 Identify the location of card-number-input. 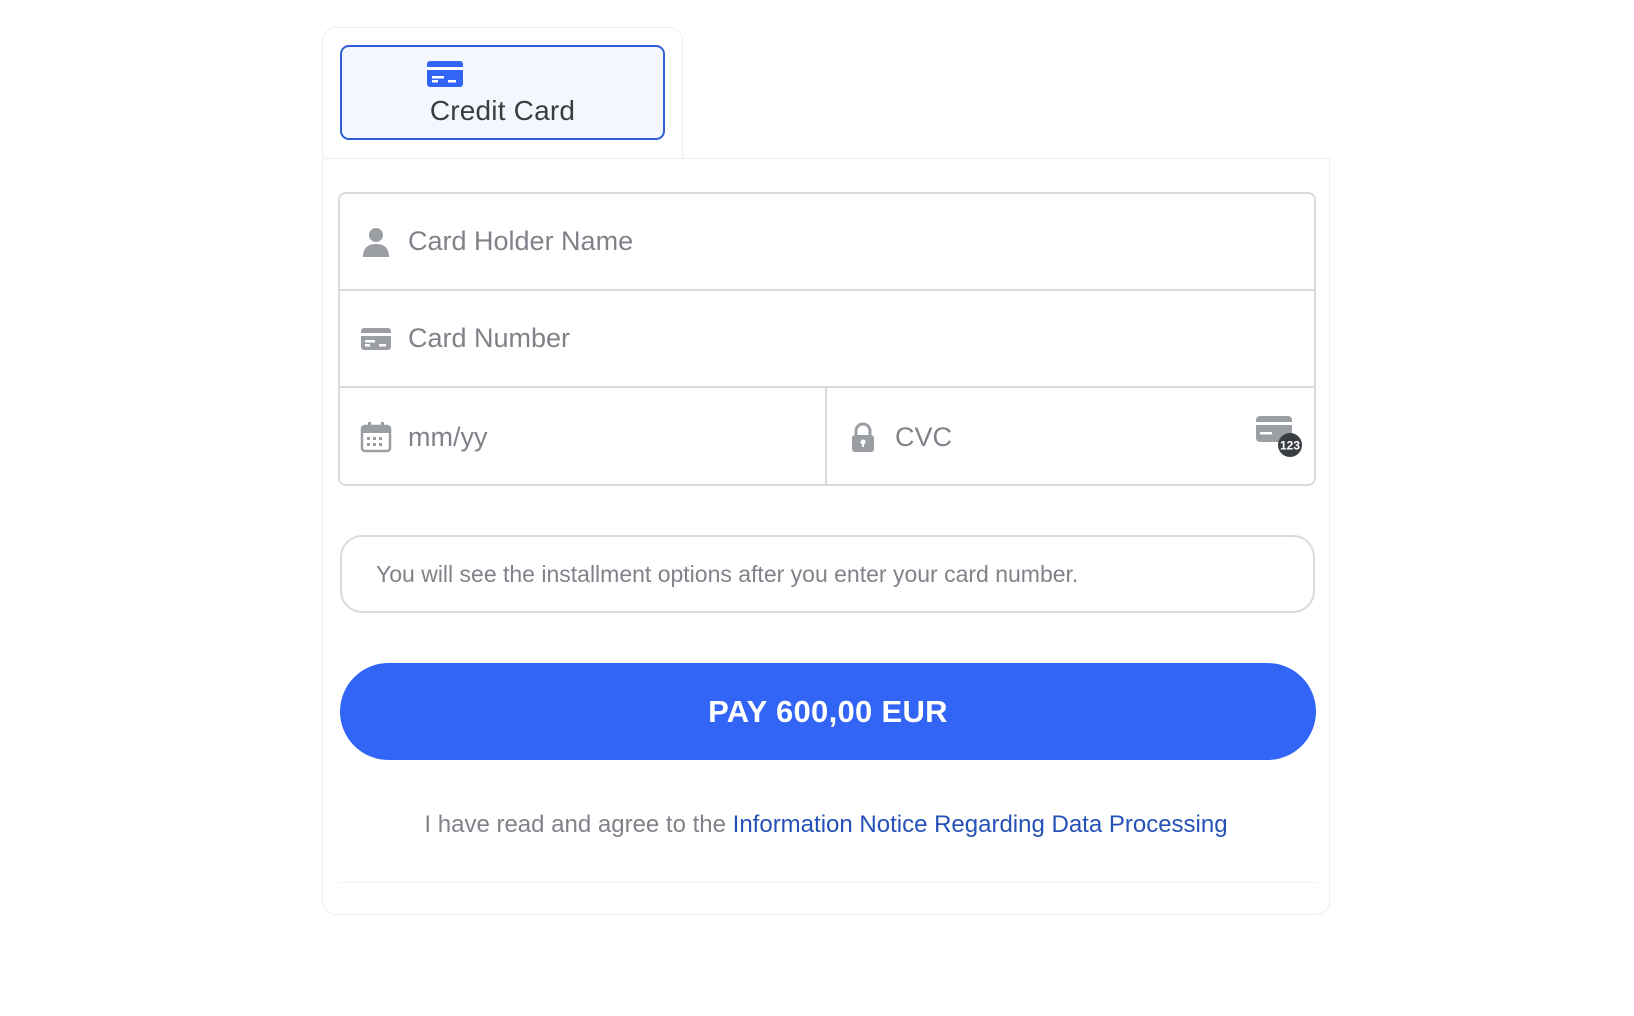
(851, 338).